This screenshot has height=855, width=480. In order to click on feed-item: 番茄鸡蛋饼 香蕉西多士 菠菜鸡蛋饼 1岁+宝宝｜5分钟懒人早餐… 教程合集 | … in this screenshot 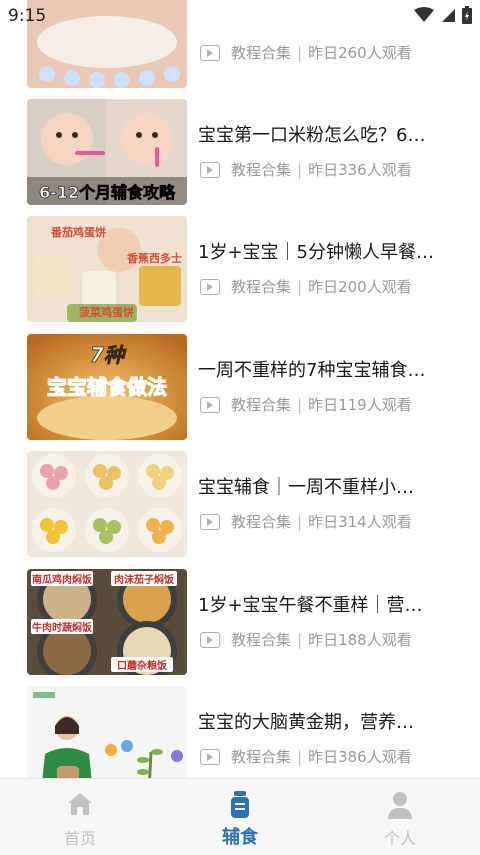, I will do `click(240, 274)`.